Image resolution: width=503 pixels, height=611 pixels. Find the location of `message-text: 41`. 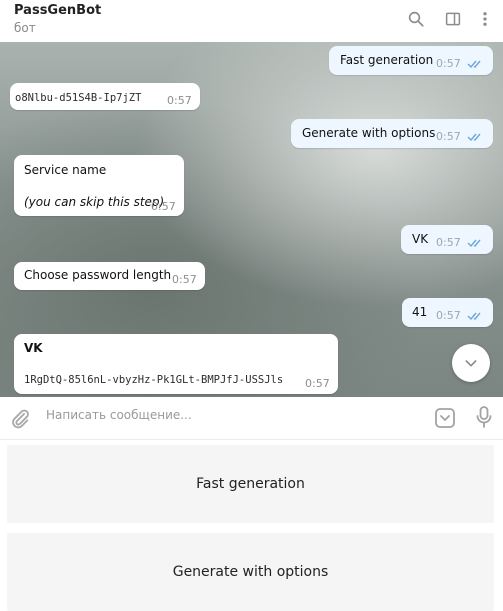

message-text: 41 is located at coordinates (420, 312).